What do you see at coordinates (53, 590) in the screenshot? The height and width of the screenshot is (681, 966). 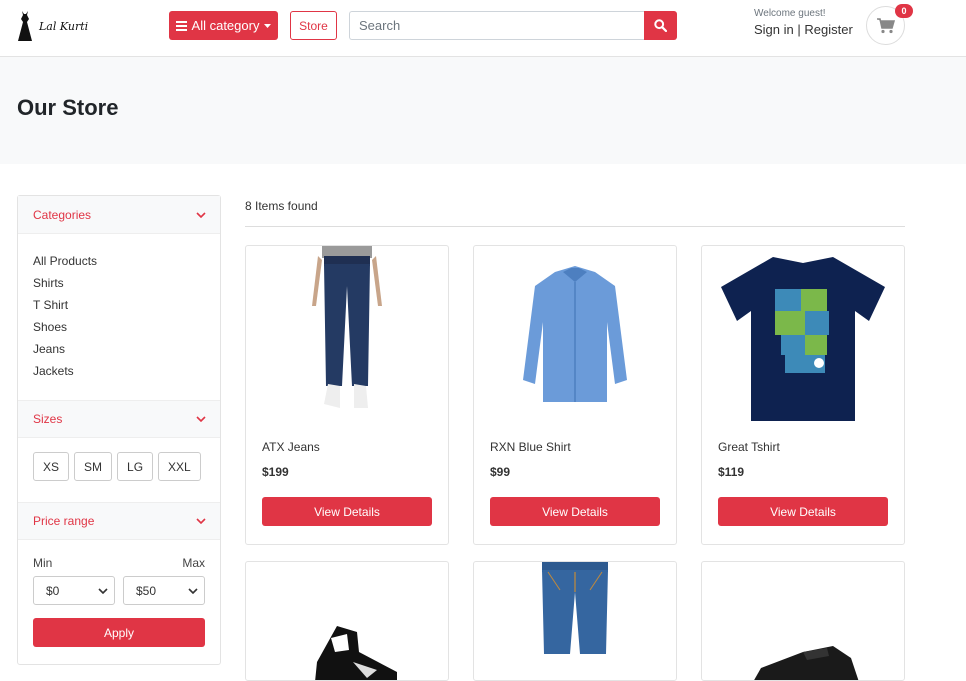 I see `min-price-value: $0` at bounding box center [53, 590].